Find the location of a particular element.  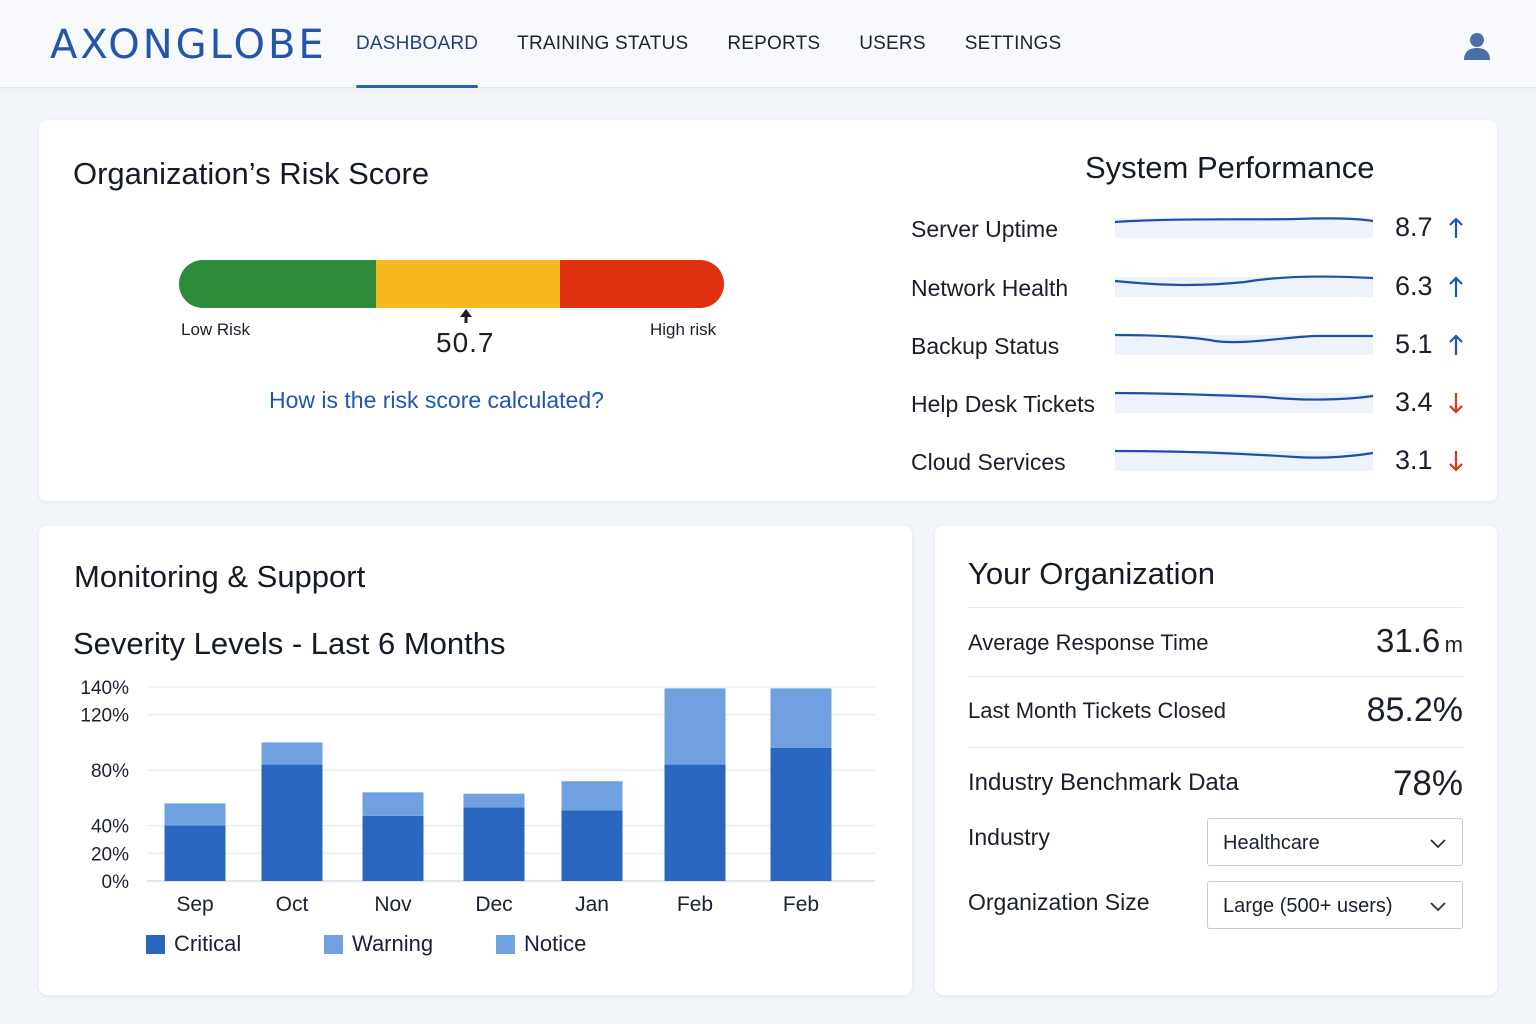

nav-training-status: TRAINING STATUS is located at coordinates (602, 44).